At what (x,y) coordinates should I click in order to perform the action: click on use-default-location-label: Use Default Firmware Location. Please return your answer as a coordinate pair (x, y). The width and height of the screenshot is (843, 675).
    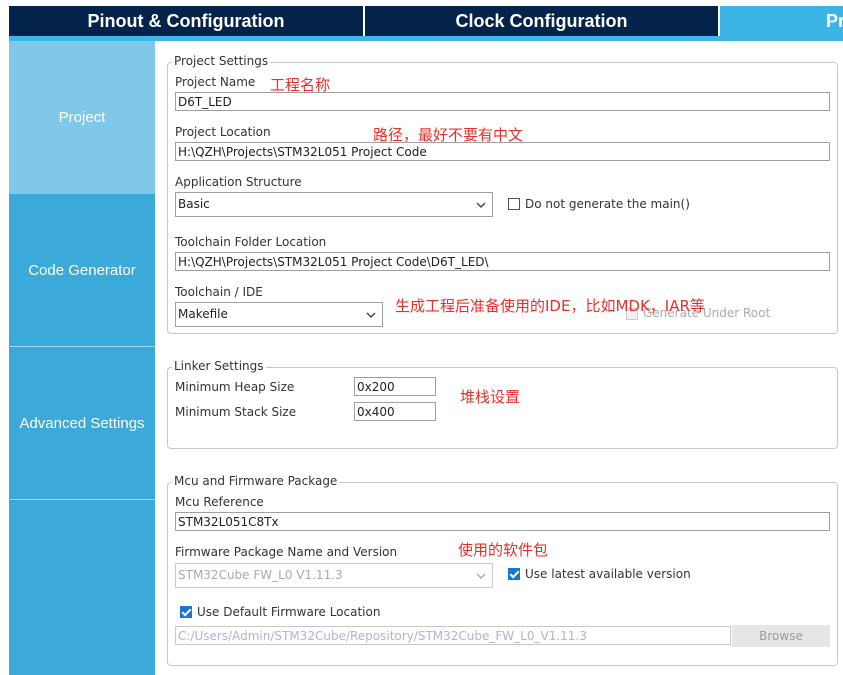
    Looking at the image, I should click on (289, 612).